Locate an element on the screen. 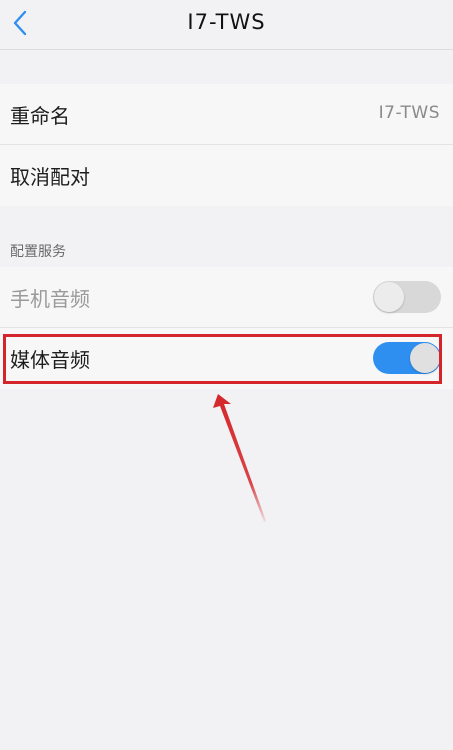 Image resolution: width=453 pixels, height=750 pixels. phone-audio-label: 手机音频 is located at coordinates (50, 299).